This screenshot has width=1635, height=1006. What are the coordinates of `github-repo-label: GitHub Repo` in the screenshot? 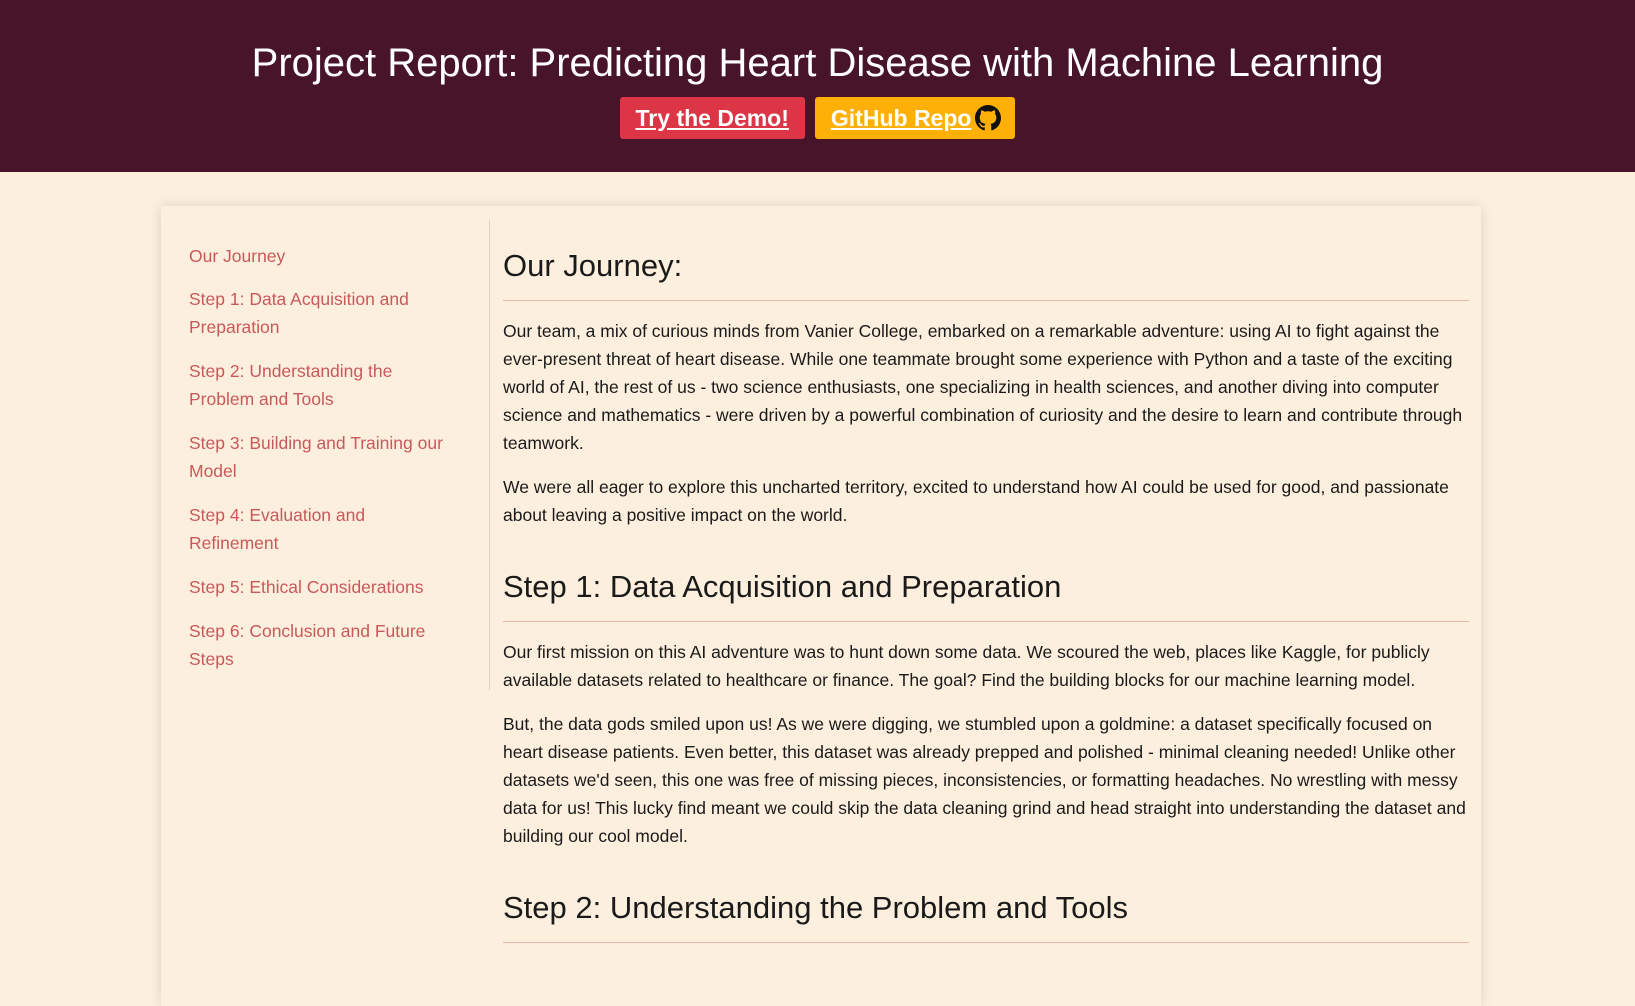 It's located at (901, 117).